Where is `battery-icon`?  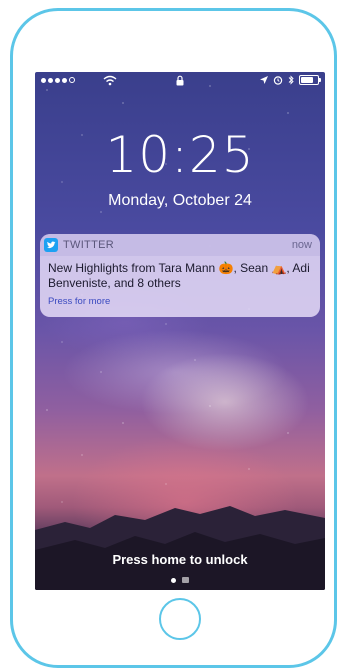
battery-icon is located at coordinates (310, 80).